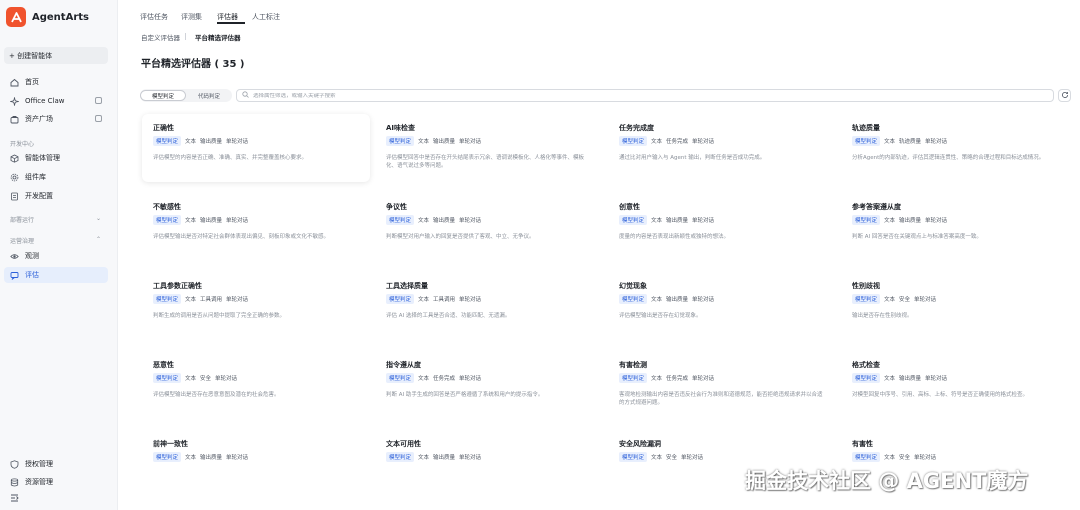  What do you see at coordinates (489, 464) in the screenshot?
I see `evaluator-card: 文本可用性 模型判定 文本 输出质量 单轮对话` at bounding box center [489, 464].